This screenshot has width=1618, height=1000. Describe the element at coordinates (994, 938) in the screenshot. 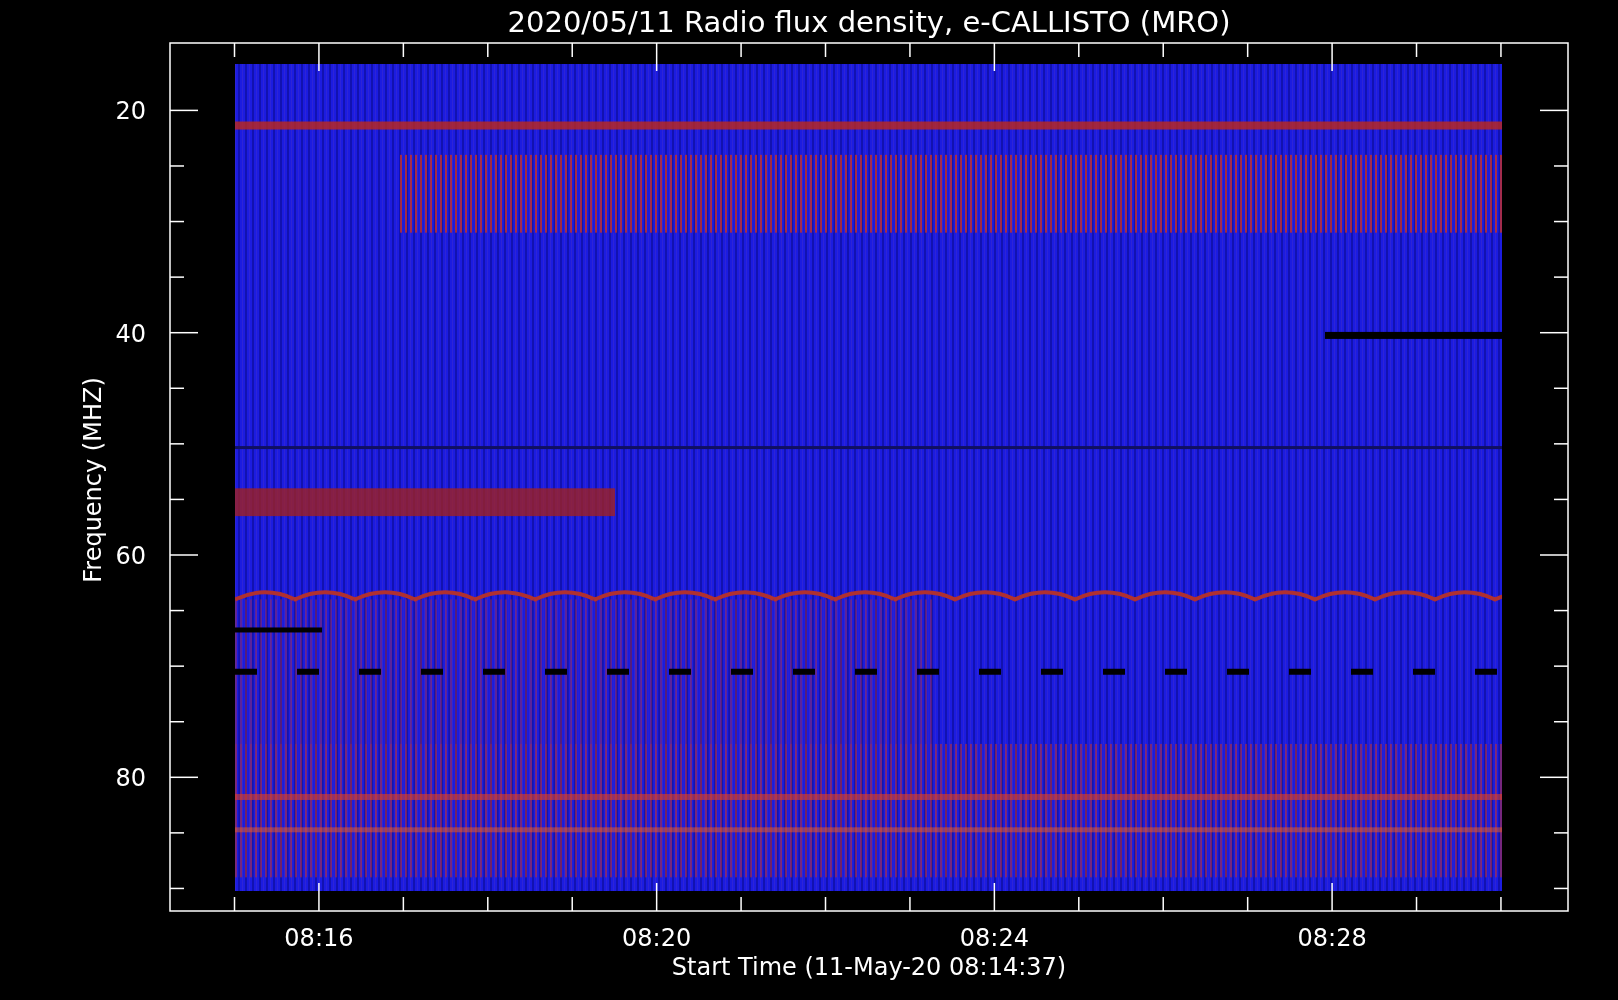

I see `x-tick-label: 08:24` at that location.